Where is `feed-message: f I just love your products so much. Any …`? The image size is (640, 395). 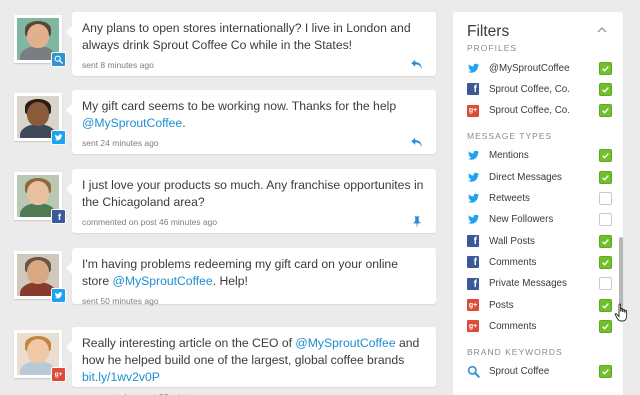 feed-message: f I just love your products so much. Any … is located at coordinates (220, 206).